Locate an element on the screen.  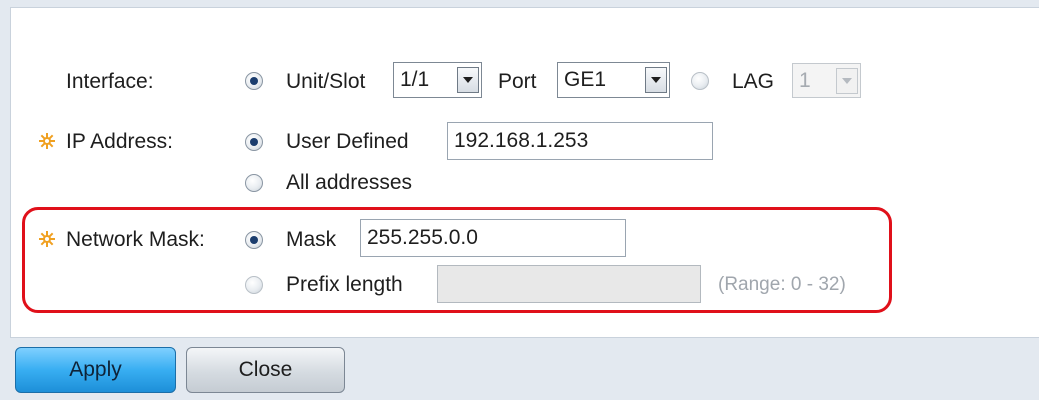
port-select-value: GE1 is located at coordinates (585, 79).